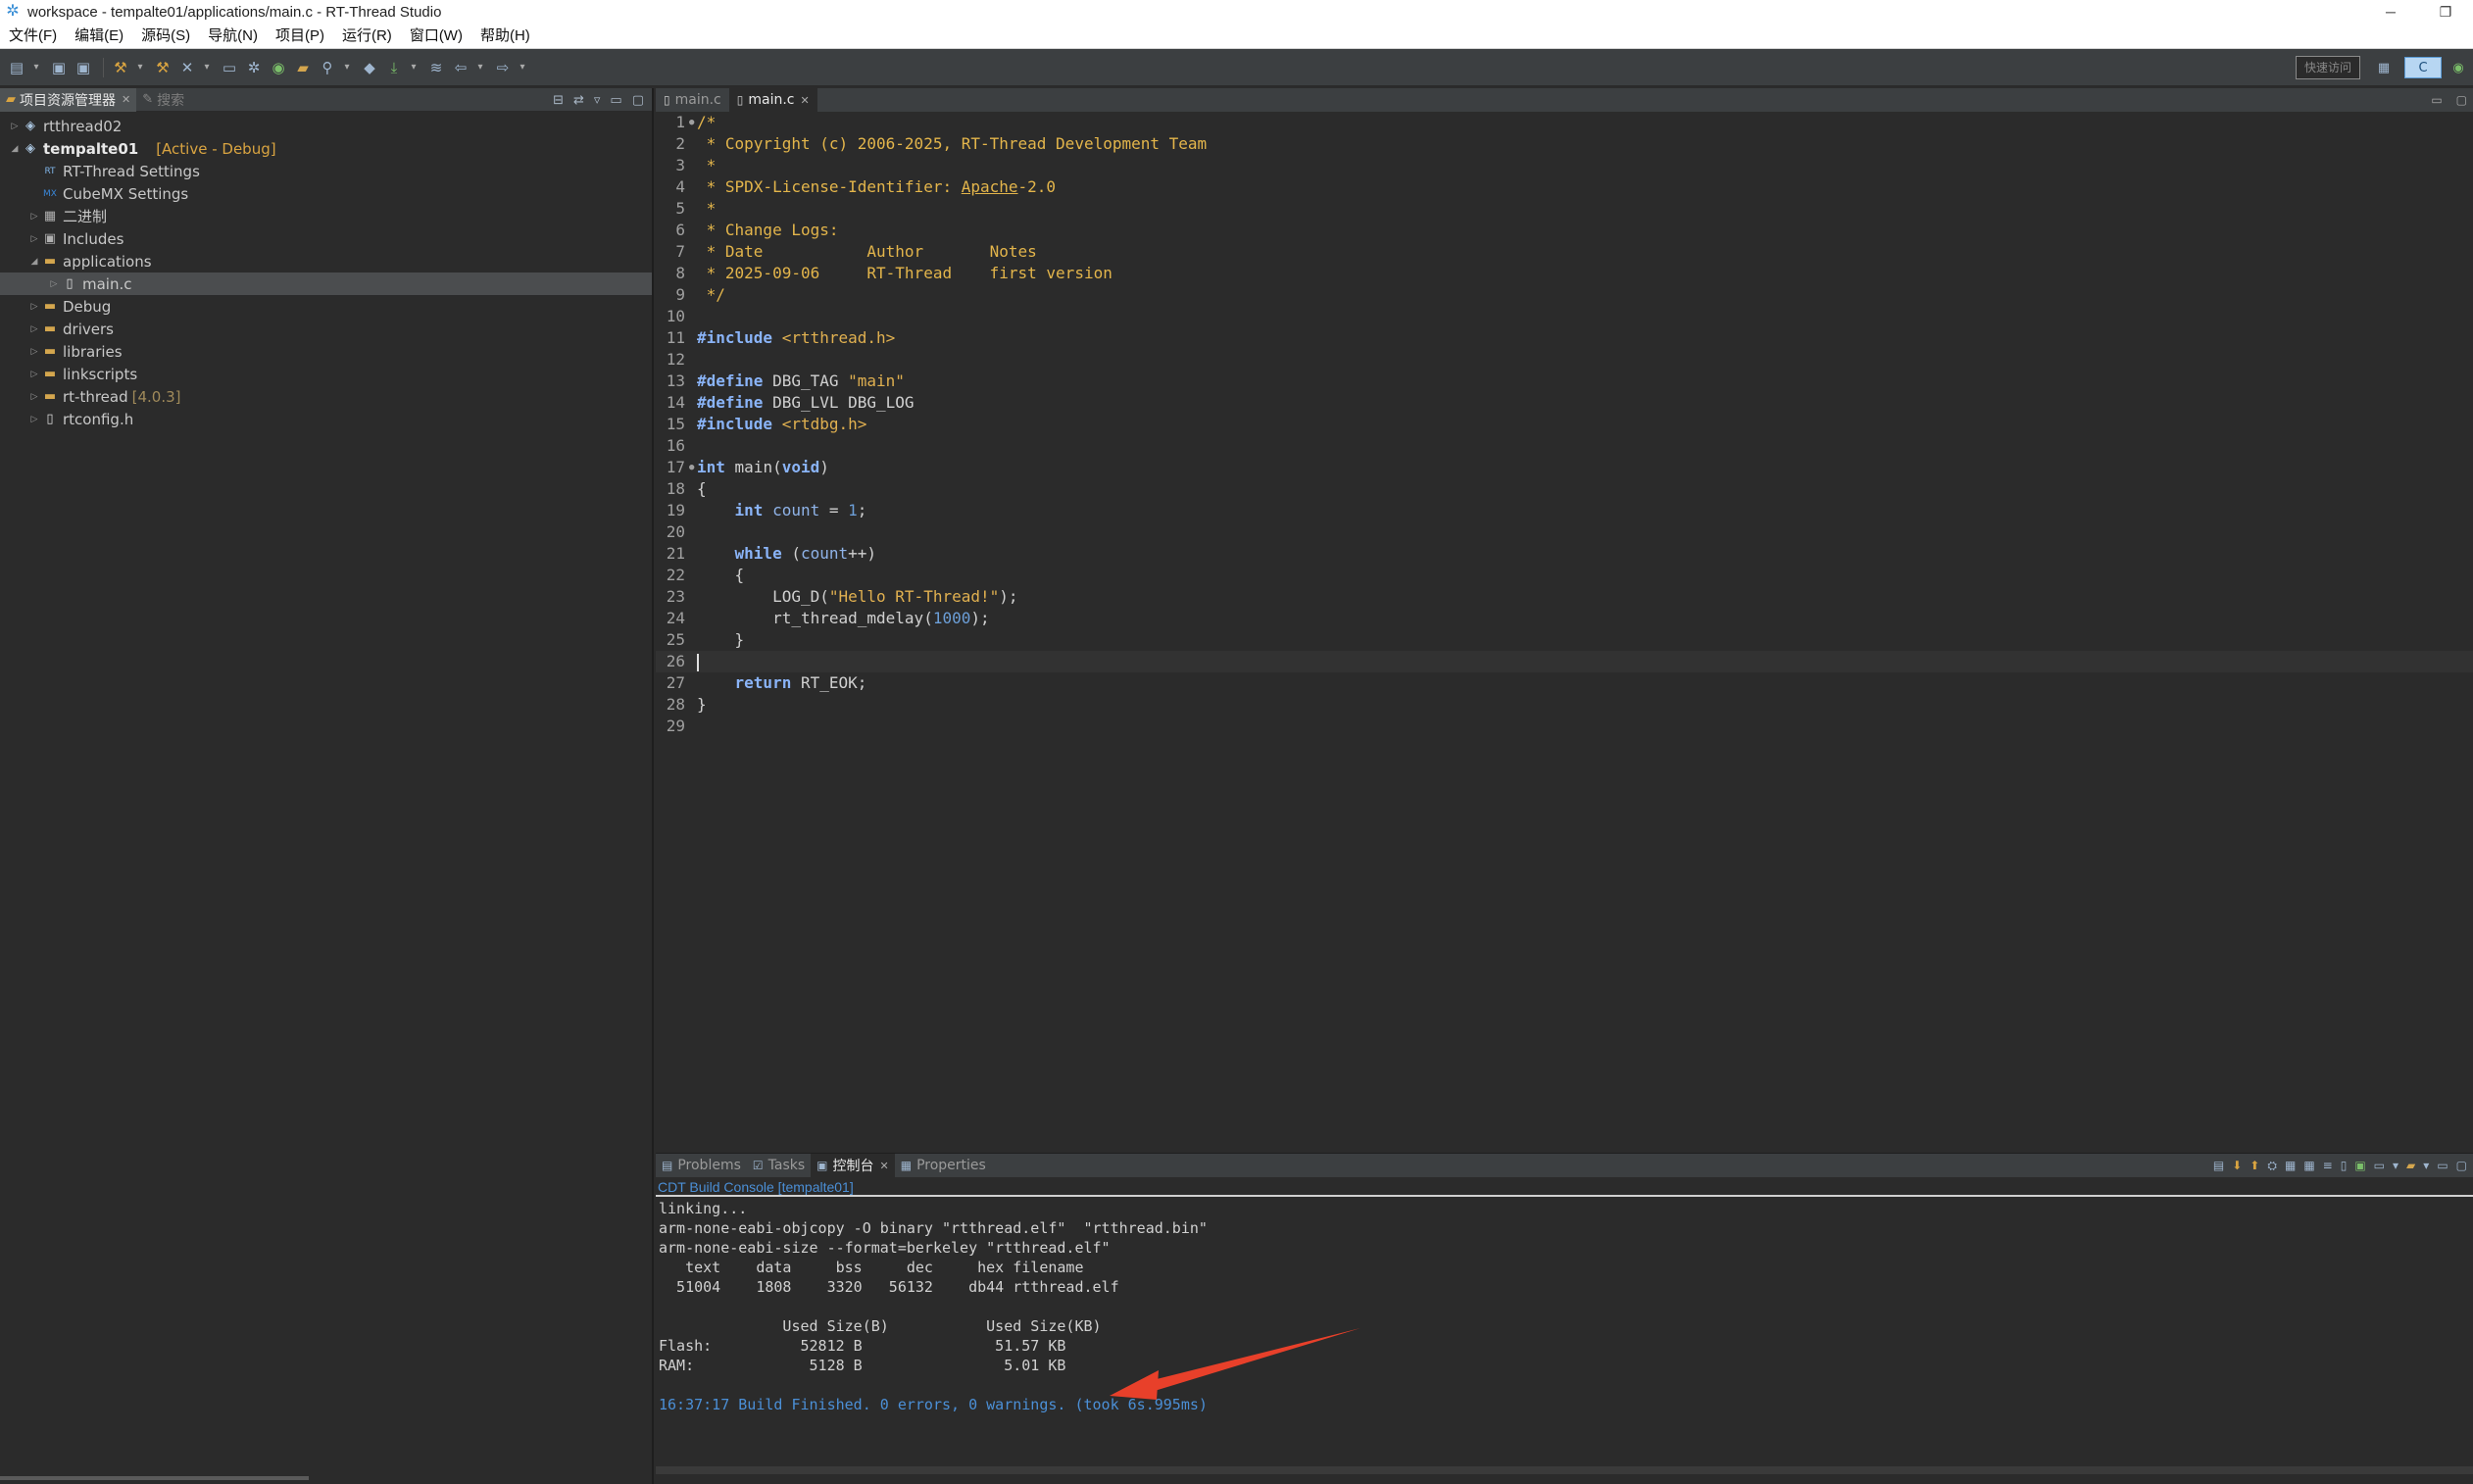  I want to click on word-wrap-icon: ≡, so click(2328, 1166).